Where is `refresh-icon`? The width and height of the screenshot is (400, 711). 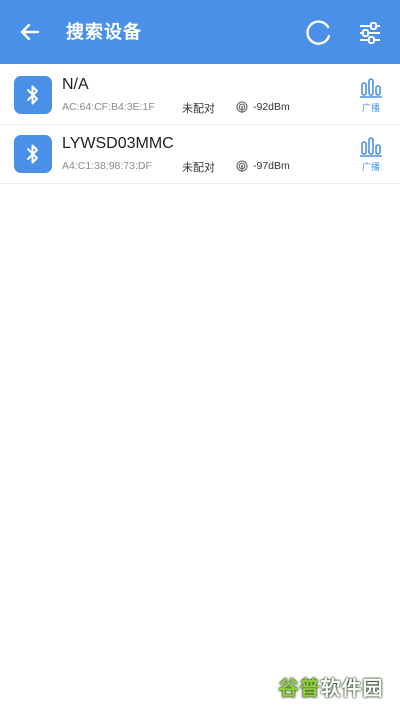
refresh-icon is located at coordinates (318, 32).